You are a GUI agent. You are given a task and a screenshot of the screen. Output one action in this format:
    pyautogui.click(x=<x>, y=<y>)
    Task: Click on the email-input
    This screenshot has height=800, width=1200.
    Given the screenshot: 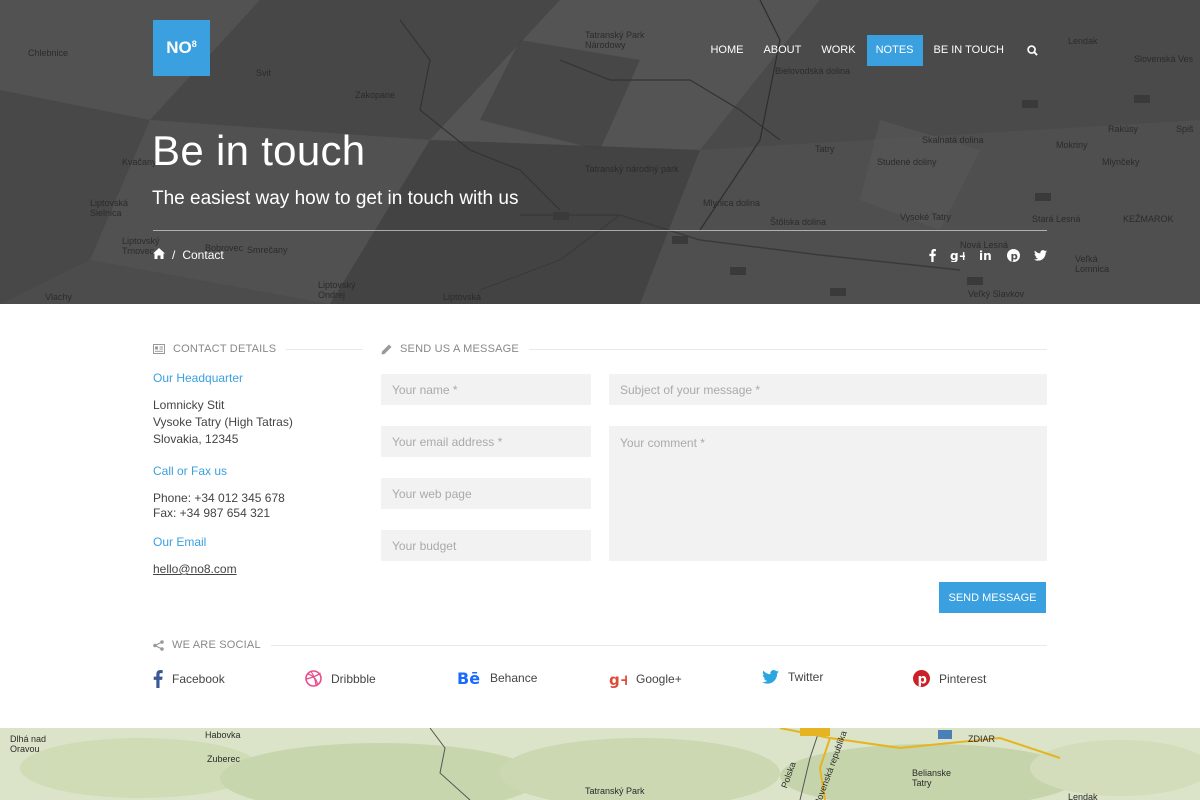 What is the action you would take?
    pyautogui.click(x=486, y=441)
    